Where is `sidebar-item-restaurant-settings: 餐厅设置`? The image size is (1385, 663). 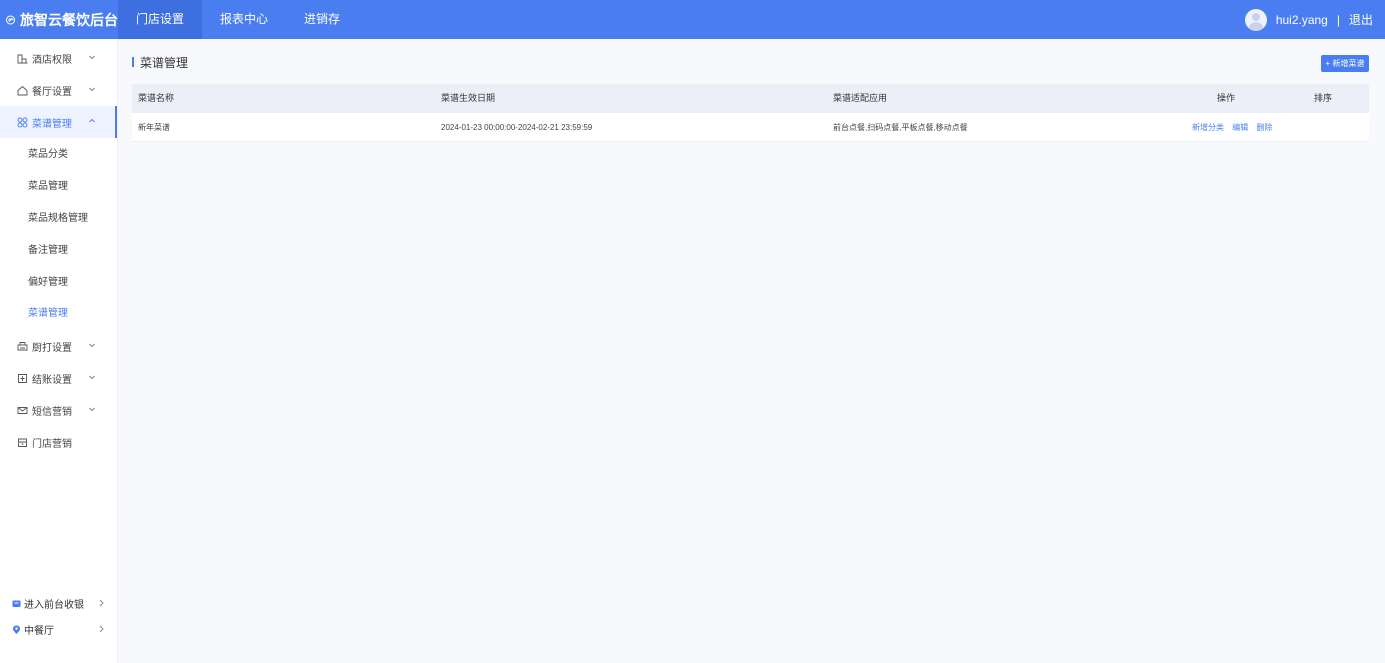
sidebar-item-restaurant-settings: 餐厅设置 is located at coordinates (58, 90).